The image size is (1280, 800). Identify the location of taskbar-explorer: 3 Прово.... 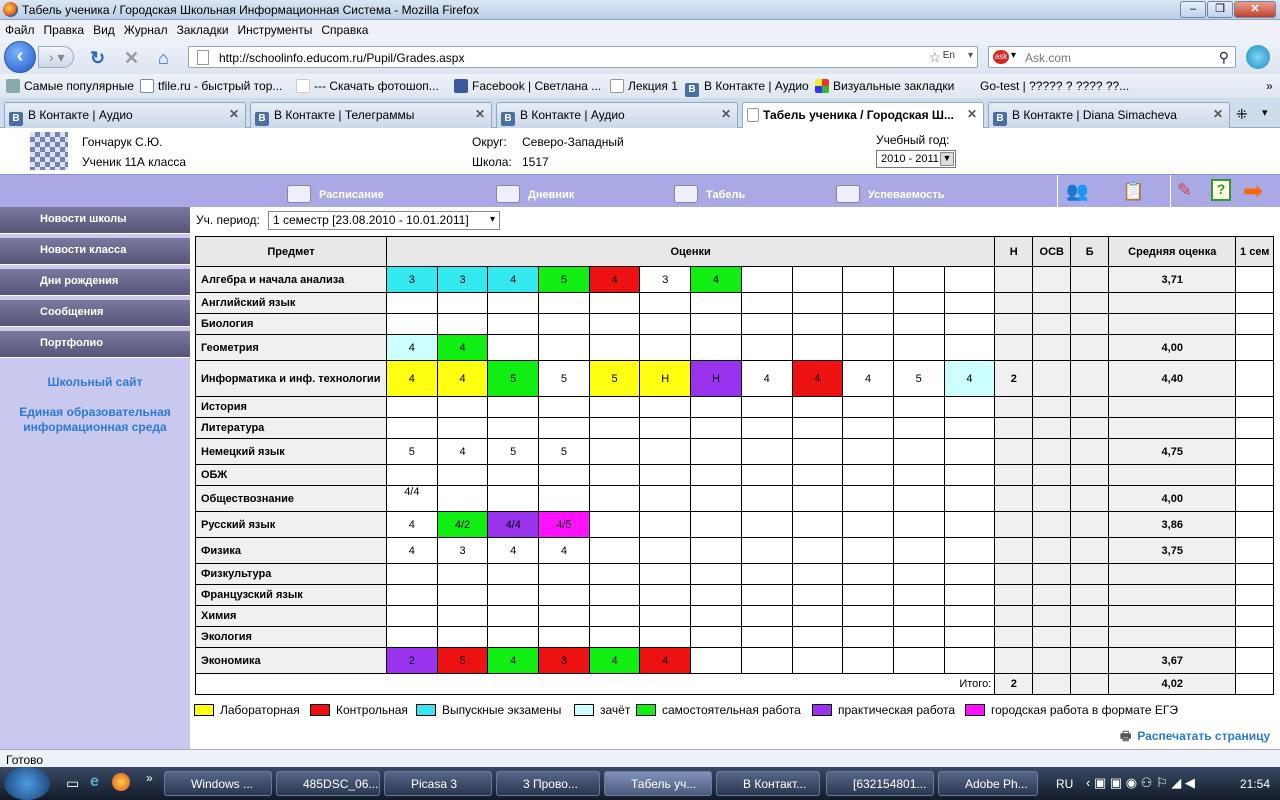
(548, 783).